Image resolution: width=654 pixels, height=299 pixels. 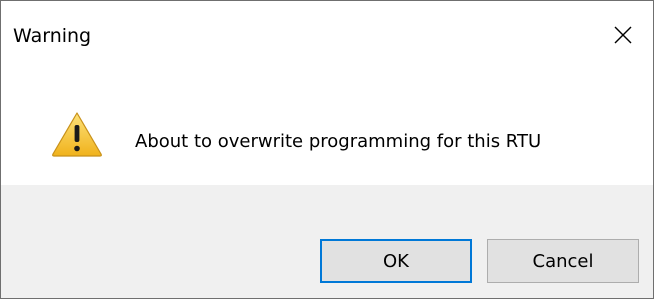 I want to click on close-icon, so click(x=623, y=35).